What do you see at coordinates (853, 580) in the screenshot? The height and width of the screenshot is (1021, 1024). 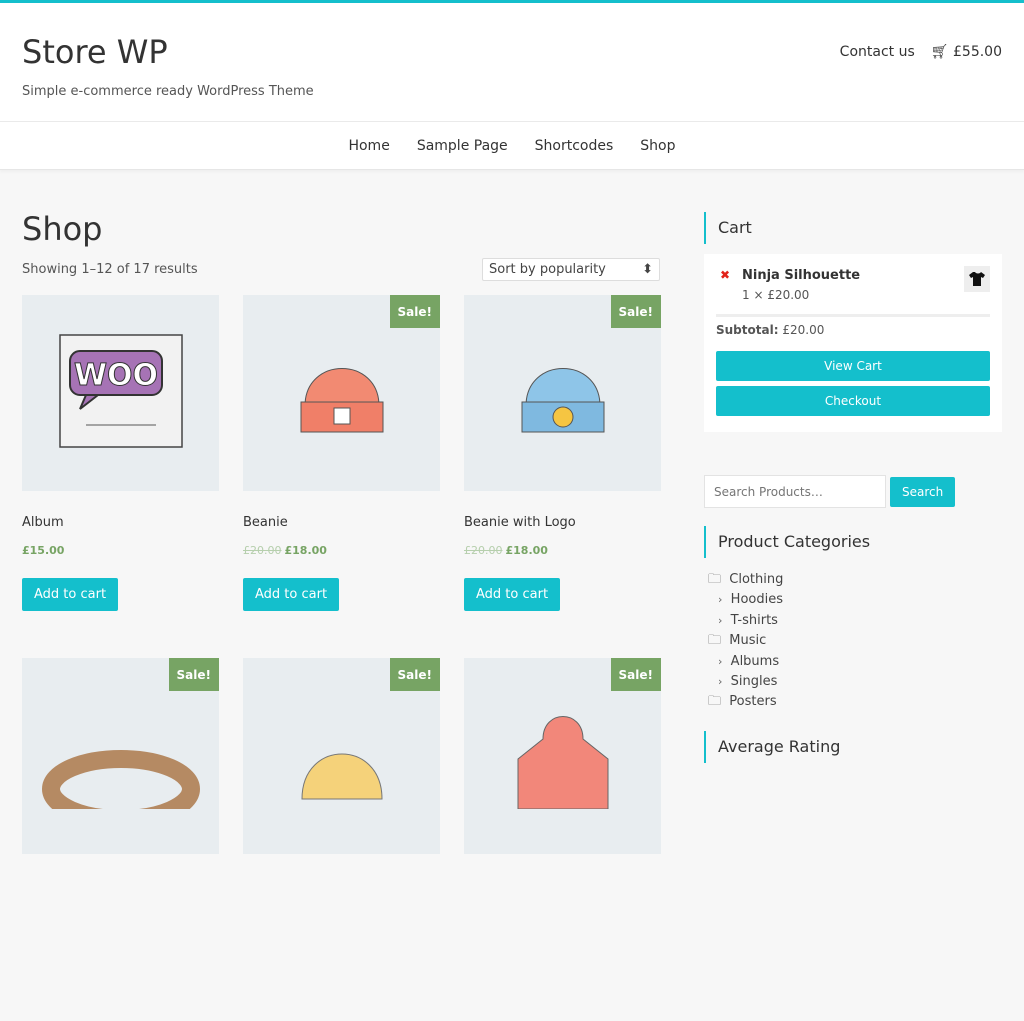 I see `category-item: 🗀︎ Clothing` at bounding box center [853, 580].